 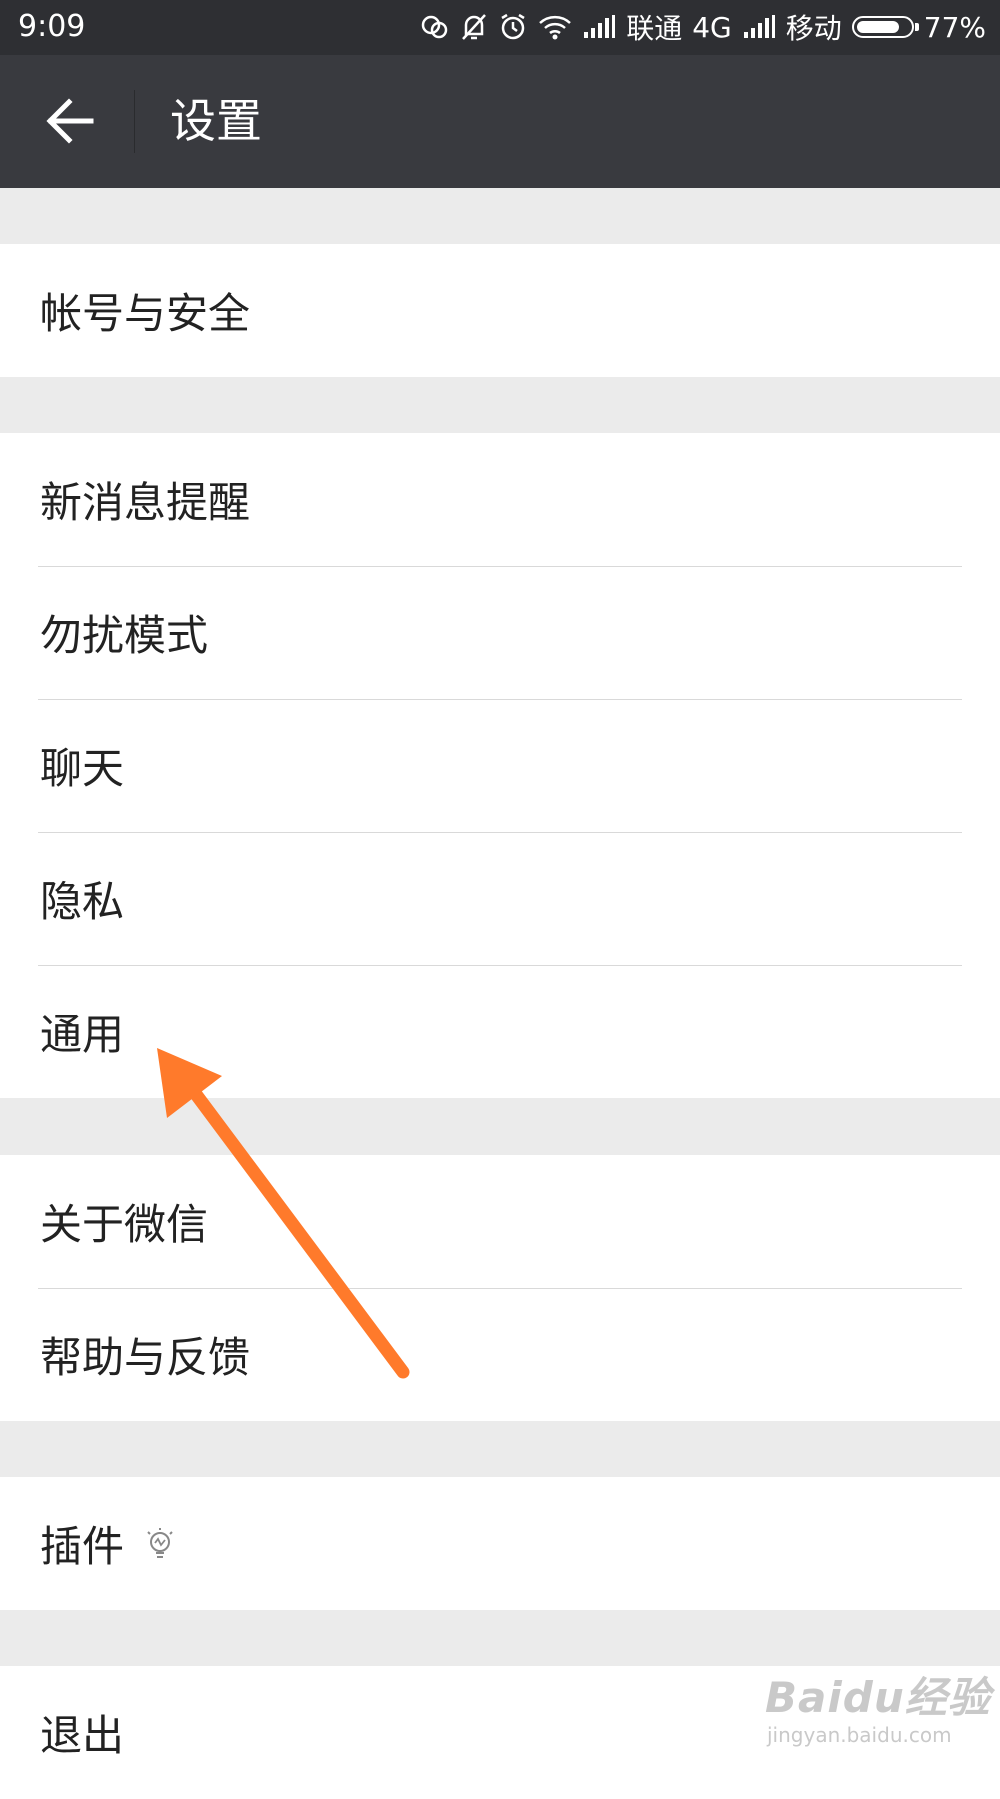 I want to click on alarm-clock-icon, so click(x=513, y=27).